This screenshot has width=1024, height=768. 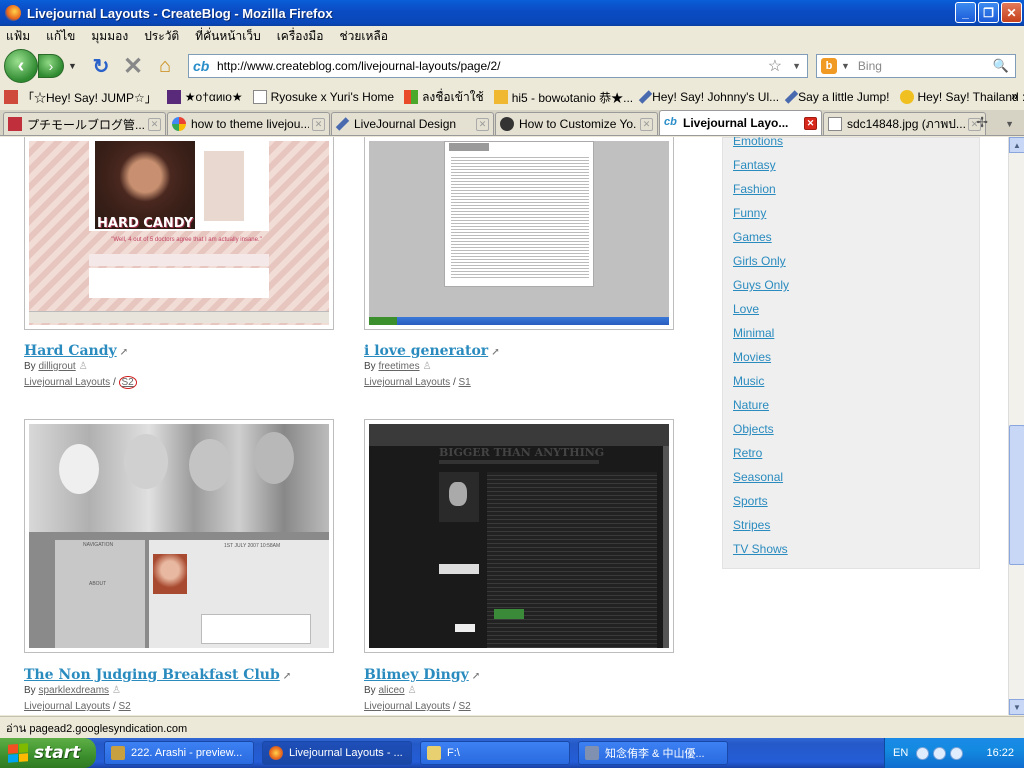 I want to click on layout-thumbnail, so click(x=519, y=233).